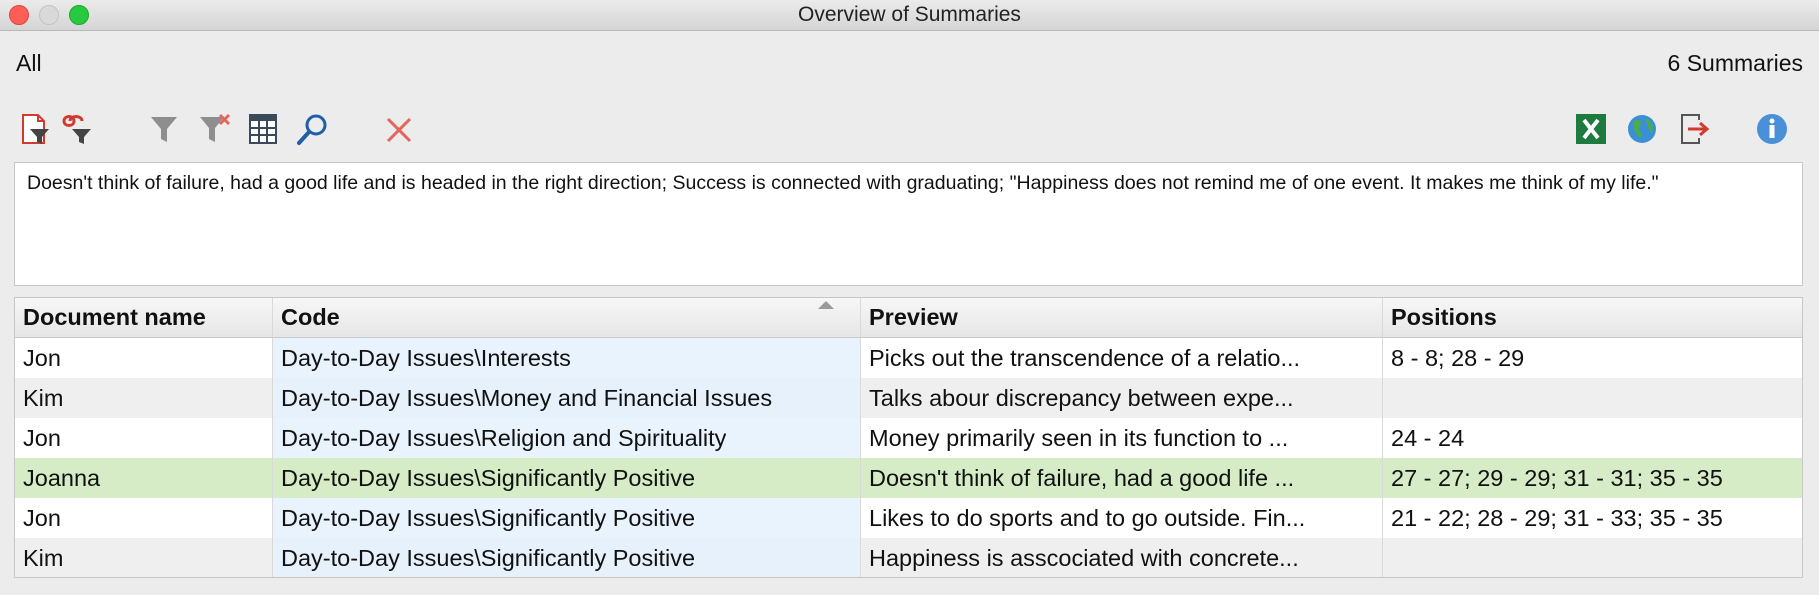 The image size is (1819, 595). What do you see at coordinates (29, 63) in the screenshot?
I see `filter-label: All` at bounding box center [29, 63].